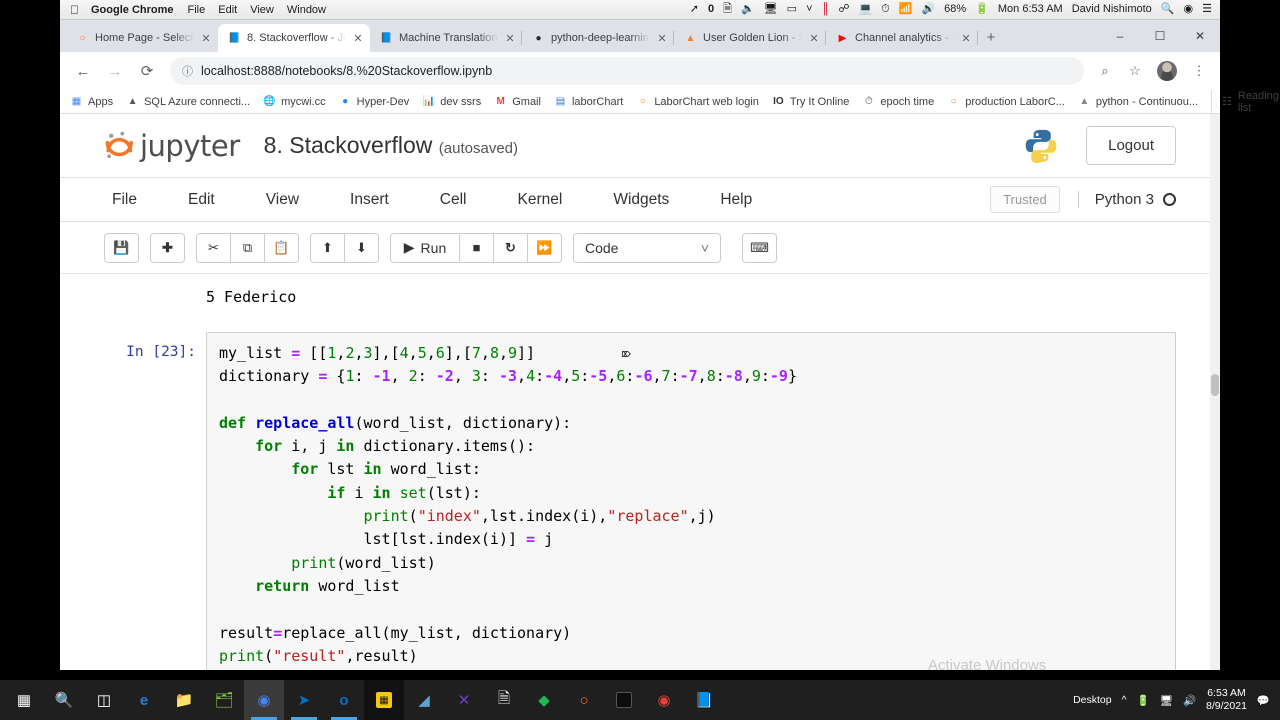  Describe the element at coordinates (1245, 101) in the screenshot. I see `reading-list-button: ☷ Reading list` at that location.